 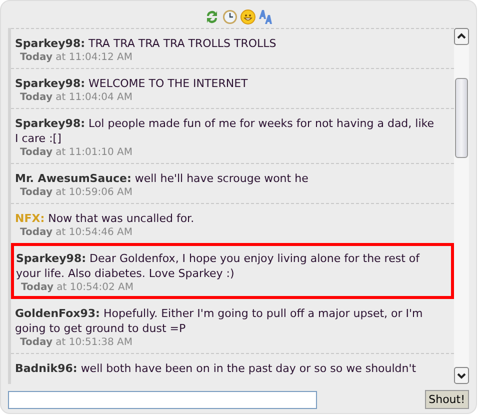 What do you see at coordinates (219, 321) in the screenshot?
I see `message-text: GoldenFox93: Hopefully. Either I'm going to pull off a major upset, or I'm going to get ground to dust =P` at bounding box center [219, 321].